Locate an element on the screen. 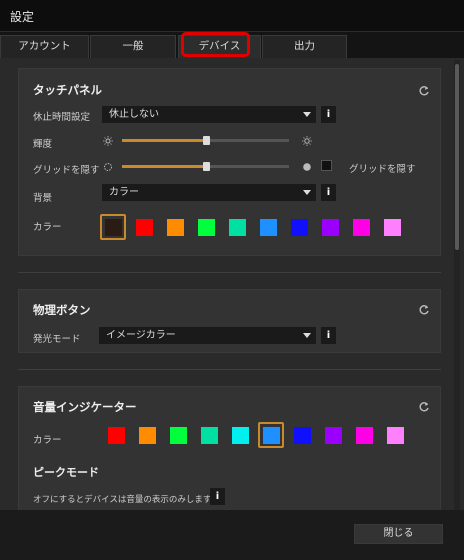  peak-mode-info-icon: i is located at coordinates (217, 496).